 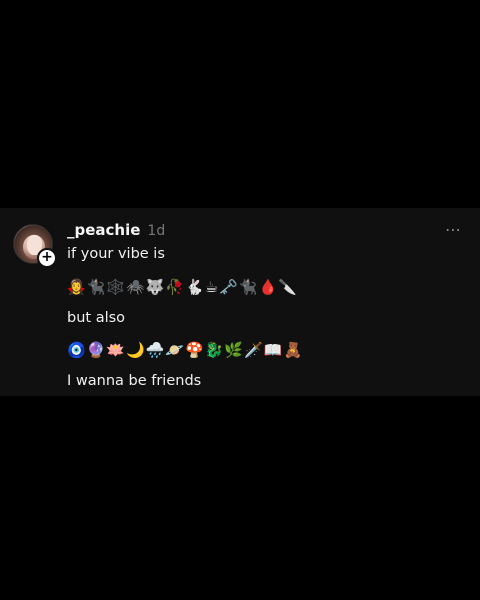 I want to click on emoji-row-1: 🧛‍♀️🐈‍⬛🕸️🕷️🐺🥀🐇☕🗝️🐈‍⬛🩸🔪, so click(x=182, y=287).